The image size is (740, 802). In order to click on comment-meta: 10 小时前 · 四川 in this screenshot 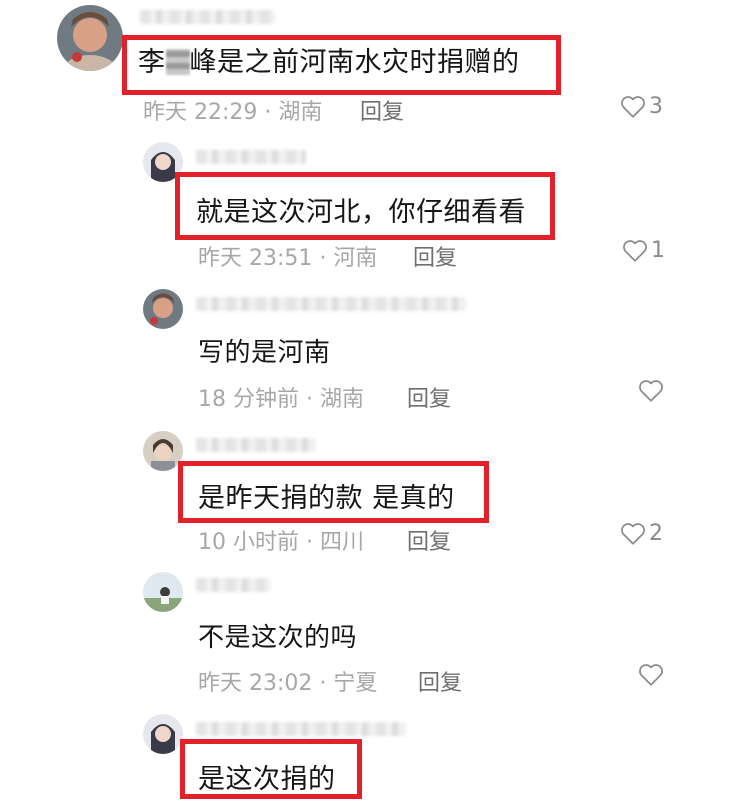, I will do `click(281, 542)`.